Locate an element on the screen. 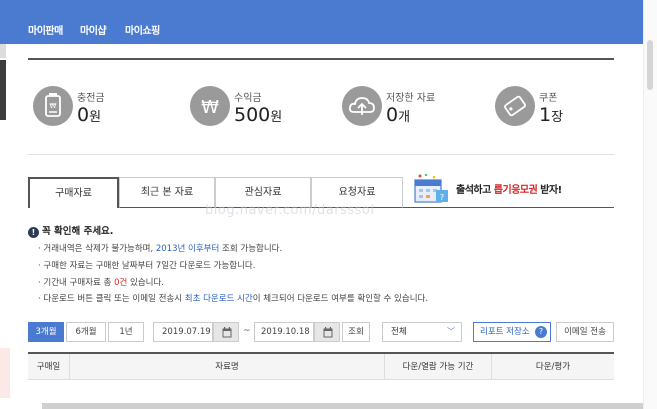  coupon-icon is located at coordinates (515, 106).